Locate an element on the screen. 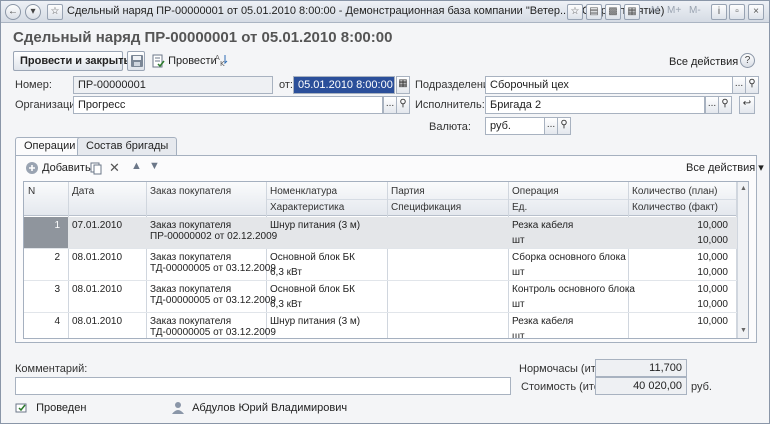 This screenshot has height=424, width=770. minimize-icon: ▫ is located at coordinates (737, 12).